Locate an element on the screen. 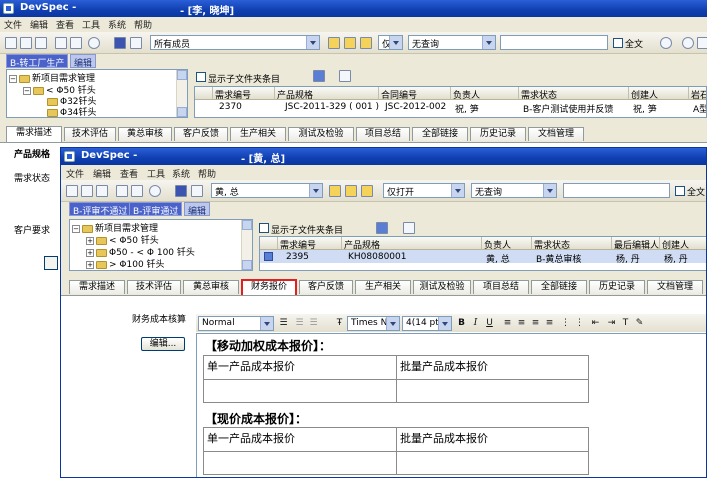 The image size is (707, 478). document-icon is located at coordinates (87, 191).